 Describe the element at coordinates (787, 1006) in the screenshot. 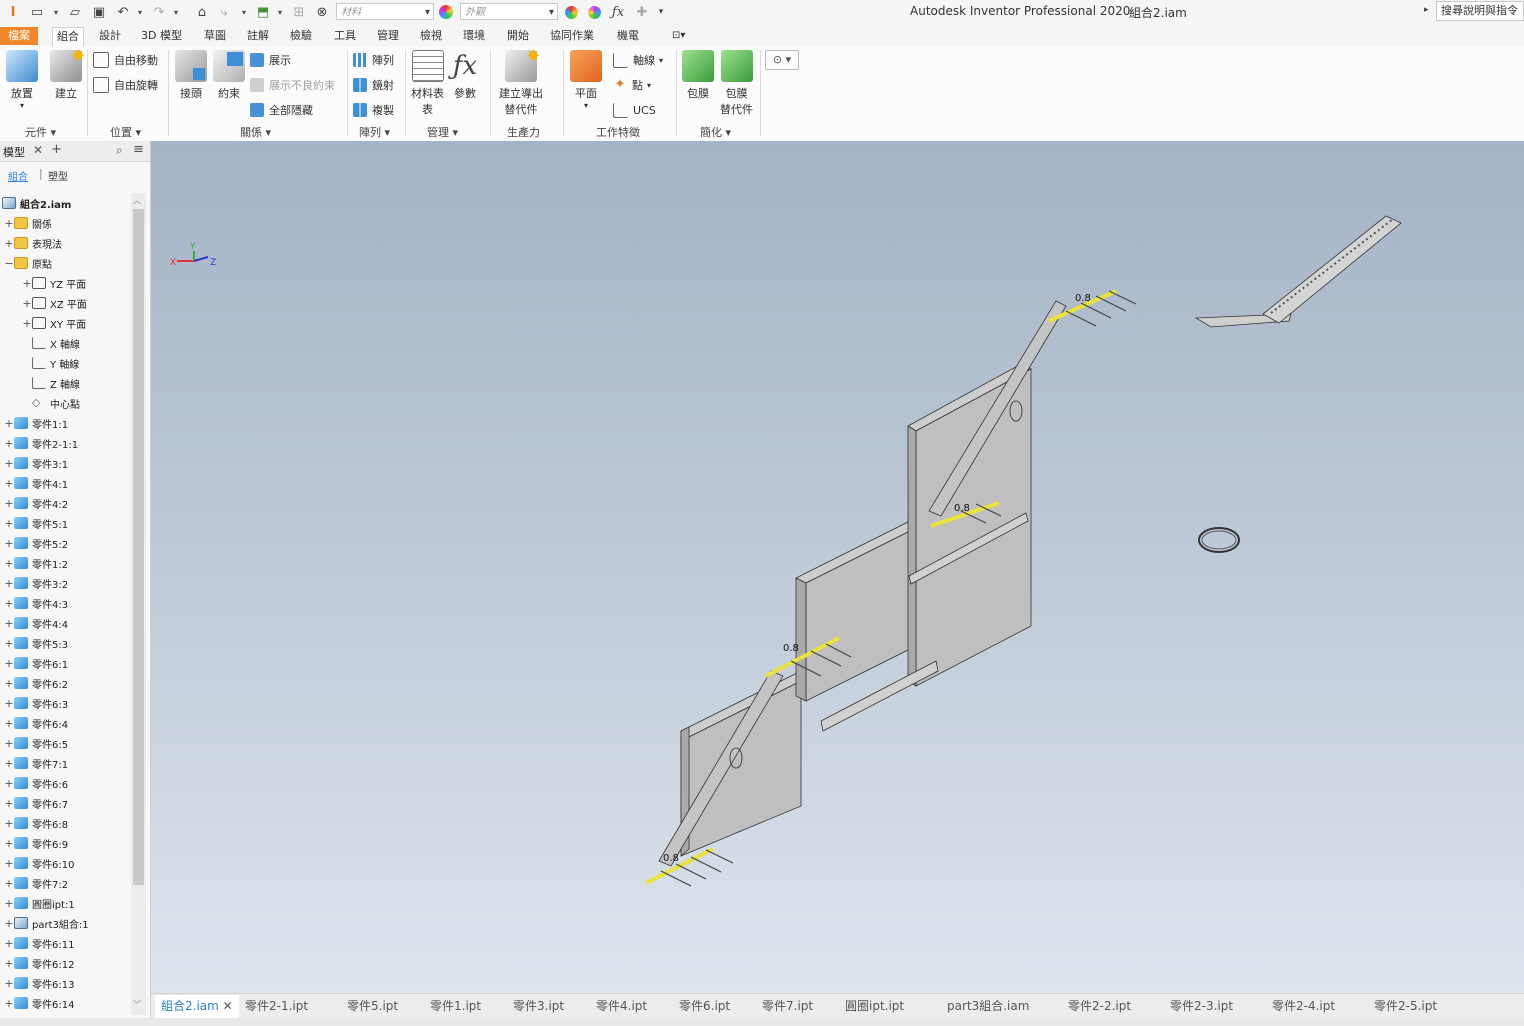

I see `document-tab: 零件7.ipt` at that location.